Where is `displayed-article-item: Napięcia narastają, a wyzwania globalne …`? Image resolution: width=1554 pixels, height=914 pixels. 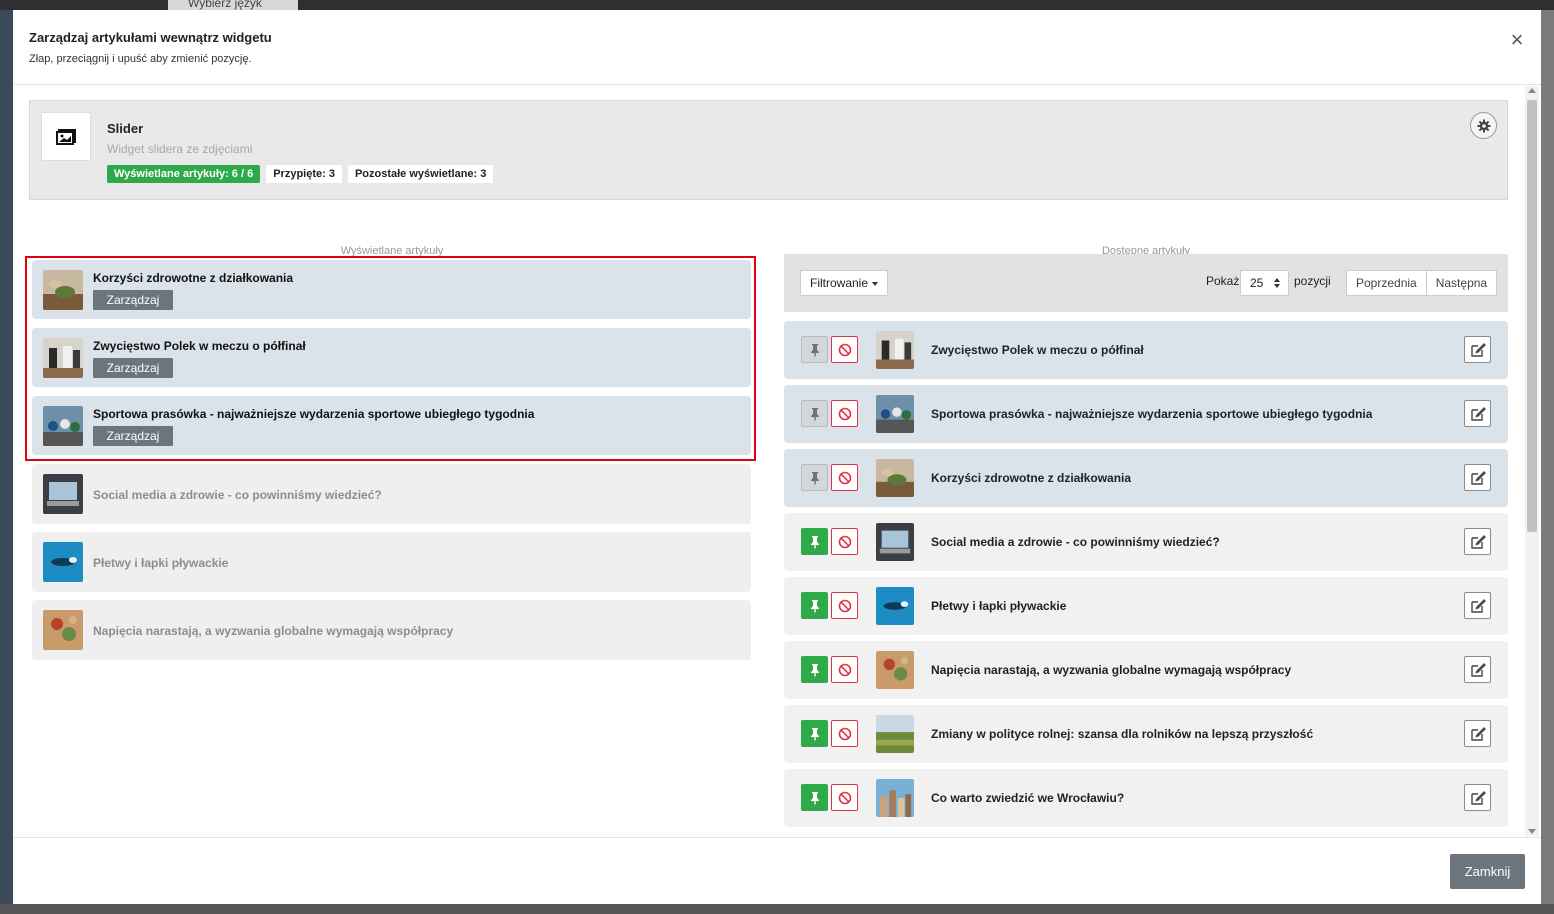
displayed-article-item: Napięcia narastają, a wyzwania globalne … is located at coordinates (391, 630).